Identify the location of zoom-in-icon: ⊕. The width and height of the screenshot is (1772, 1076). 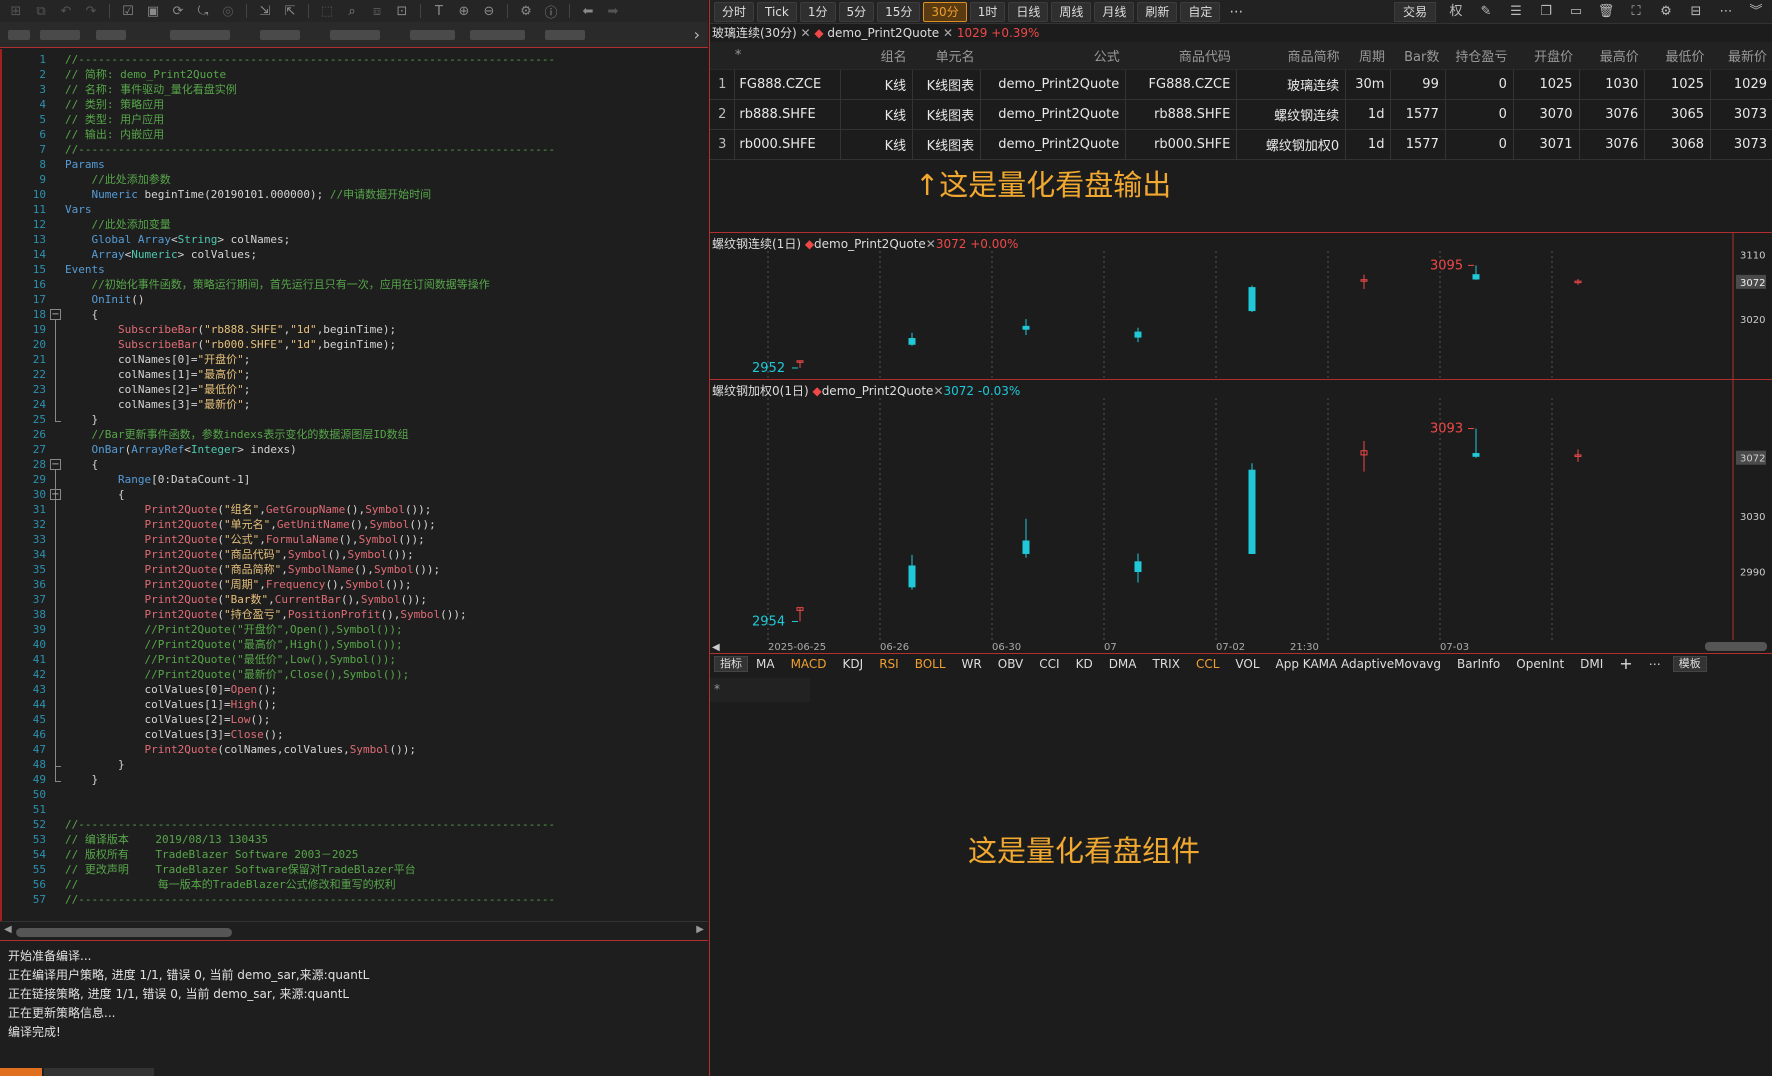
(464, 11).